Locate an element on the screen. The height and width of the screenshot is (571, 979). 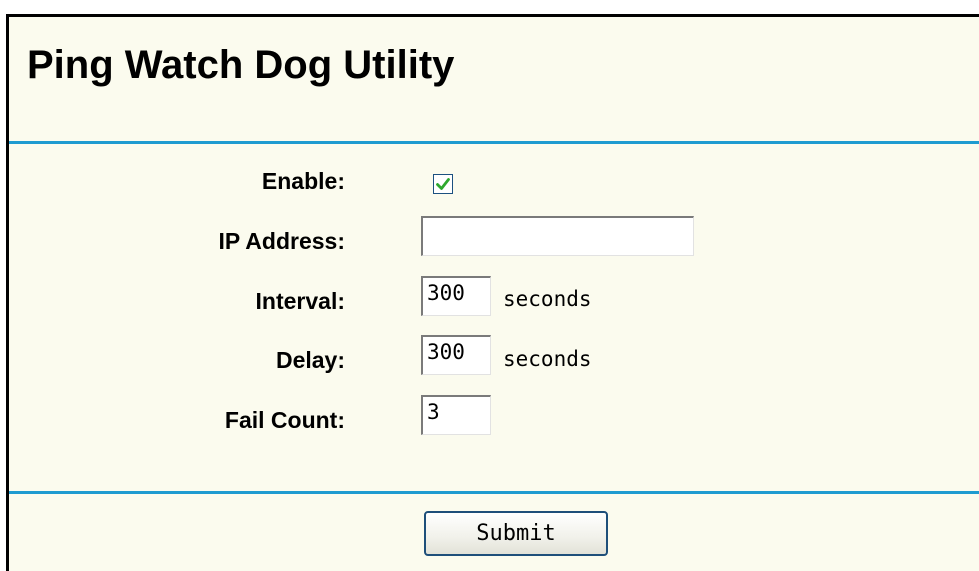
fail-count-input: 3 is located at coordinates (456, 415).